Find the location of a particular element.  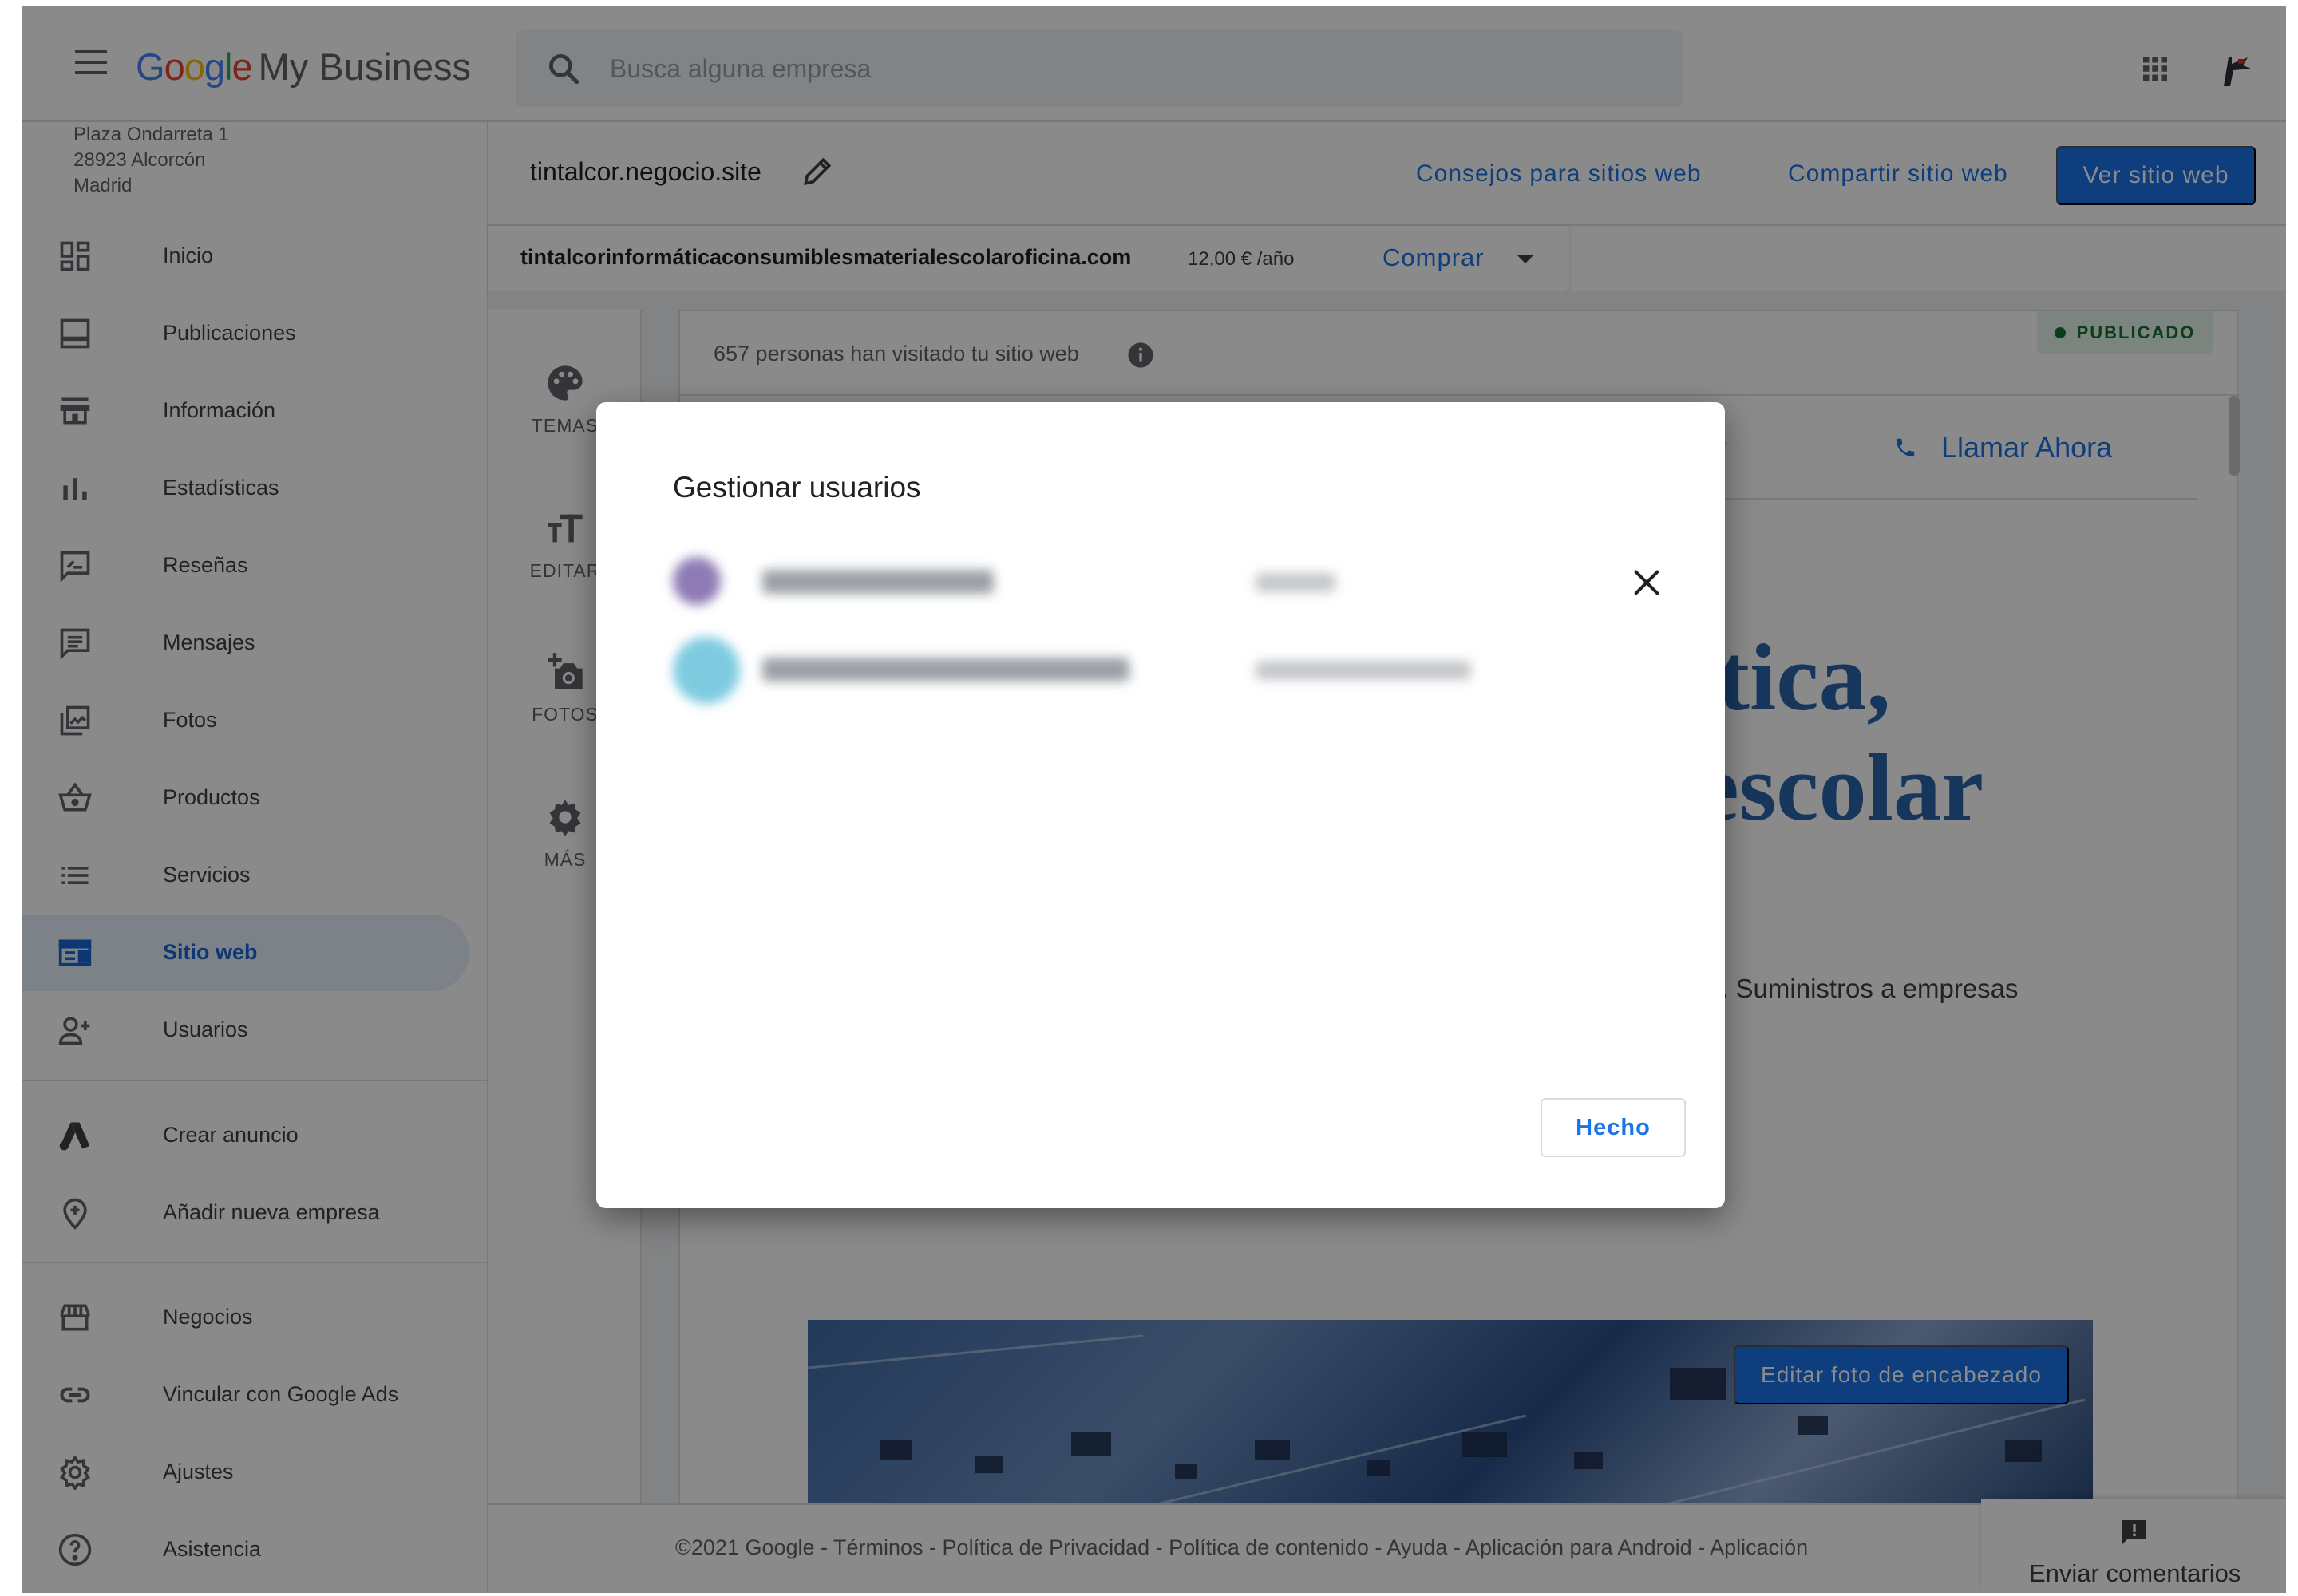

close-icon is located at coordinates (1647, 582).